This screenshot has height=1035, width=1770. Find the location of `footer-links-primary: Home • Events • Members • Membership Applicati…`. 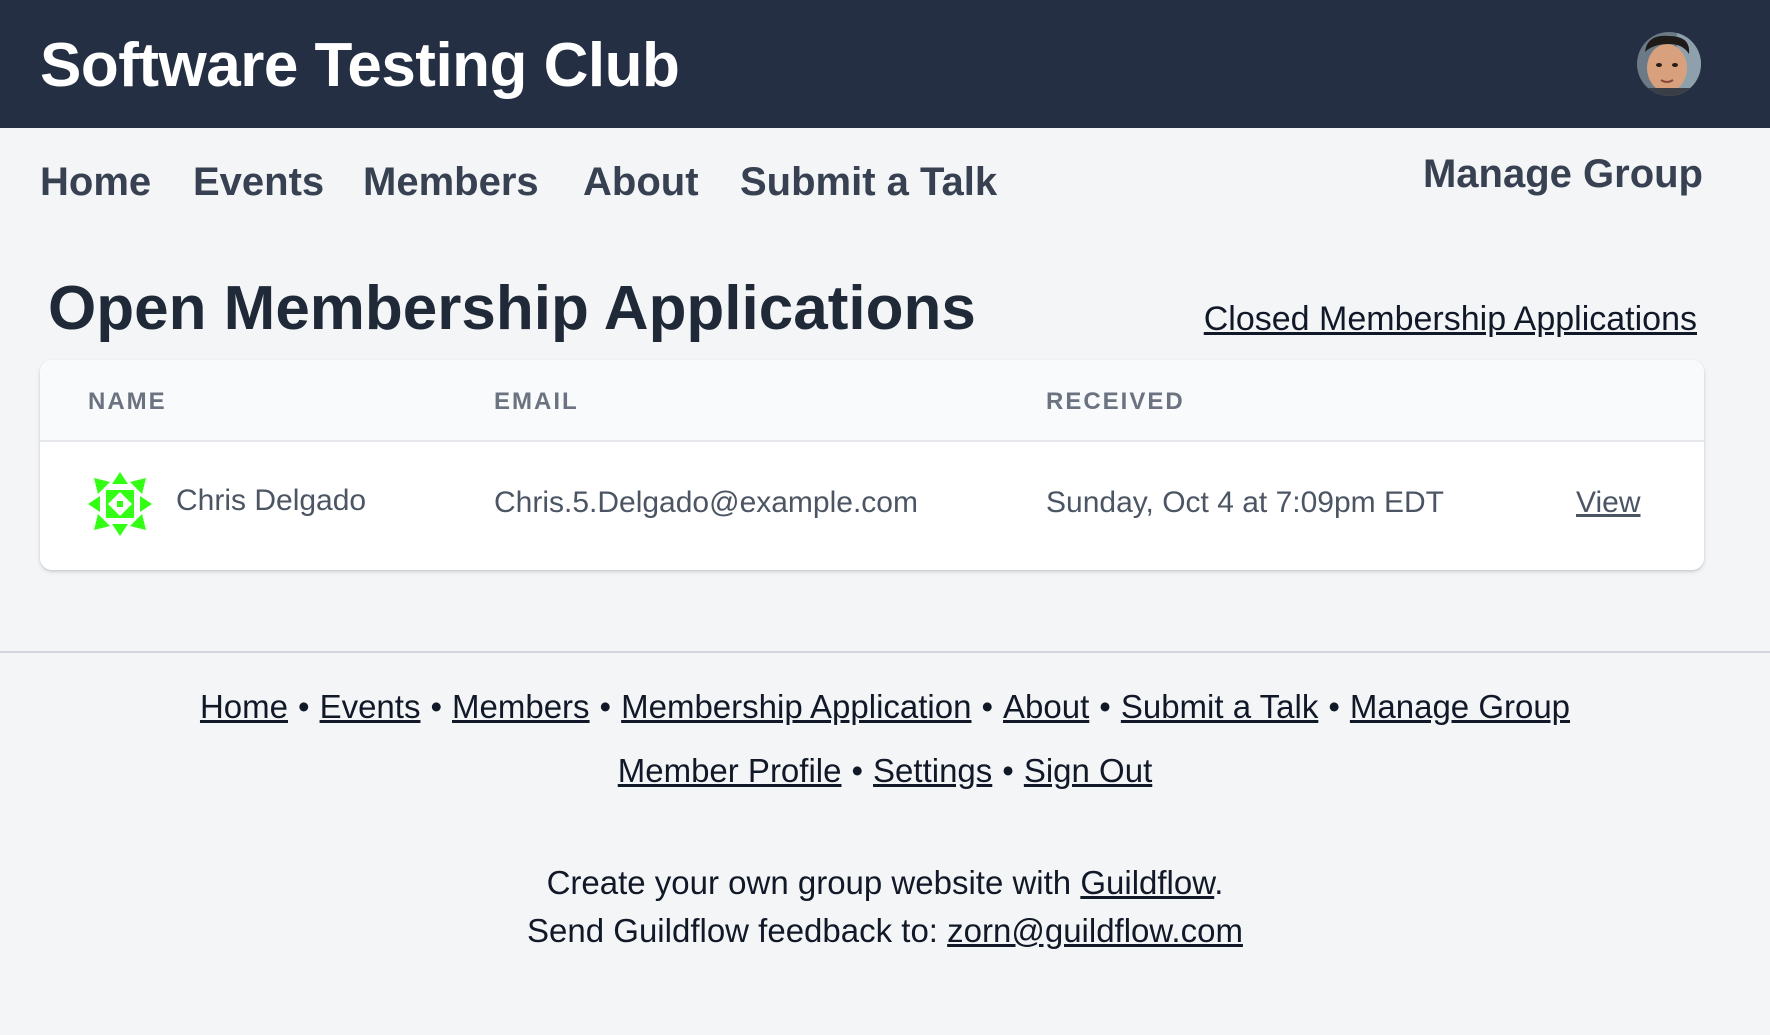

footer-links-primary: Home • Events • Members • Membership Applicati… is located at coordinates (885, 707).